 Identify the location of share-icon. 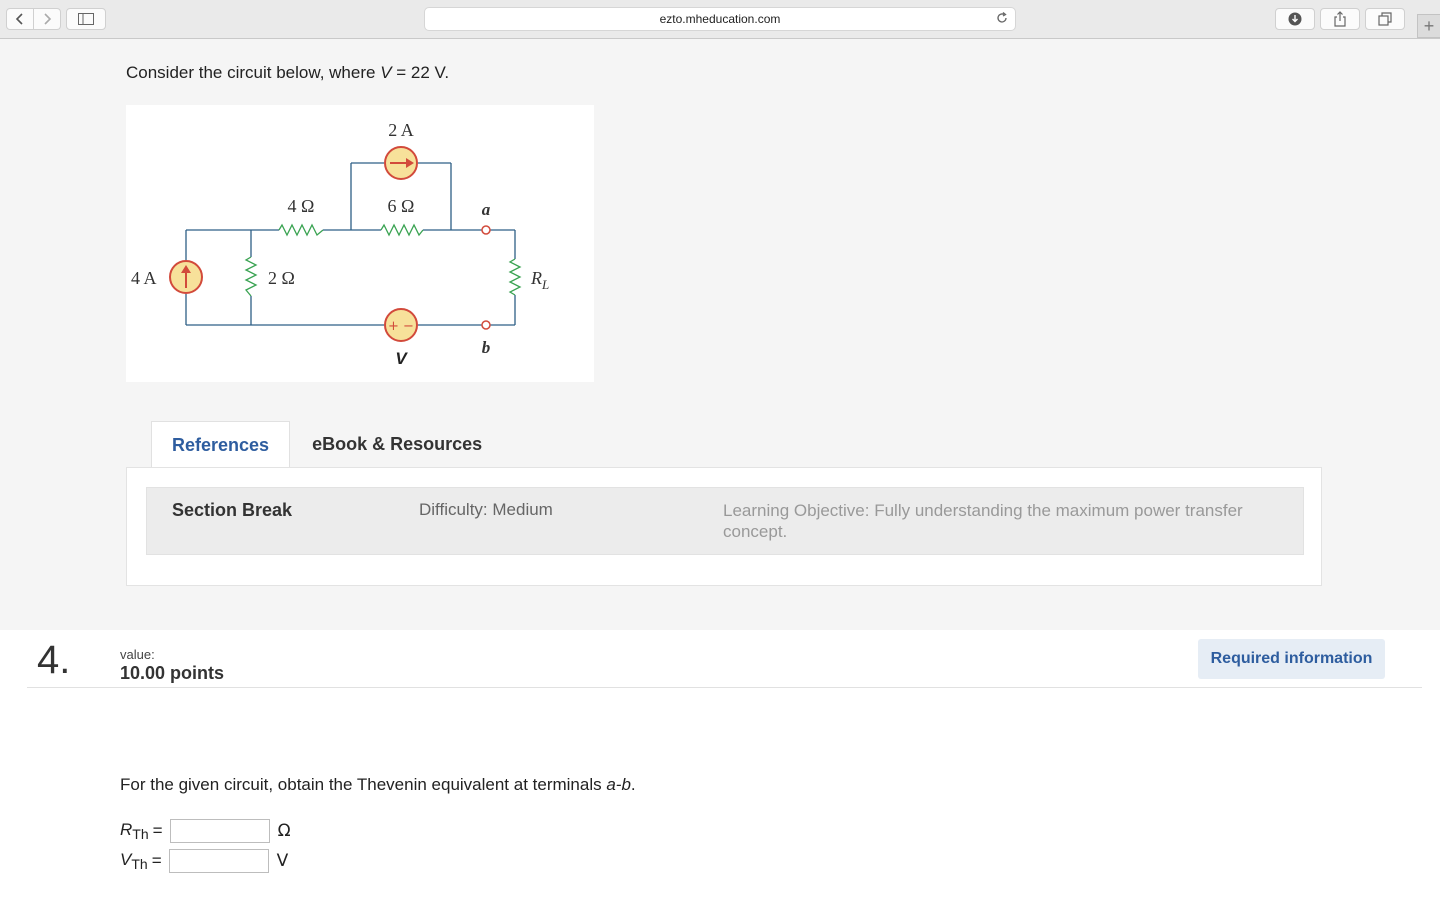
(1340, 19).